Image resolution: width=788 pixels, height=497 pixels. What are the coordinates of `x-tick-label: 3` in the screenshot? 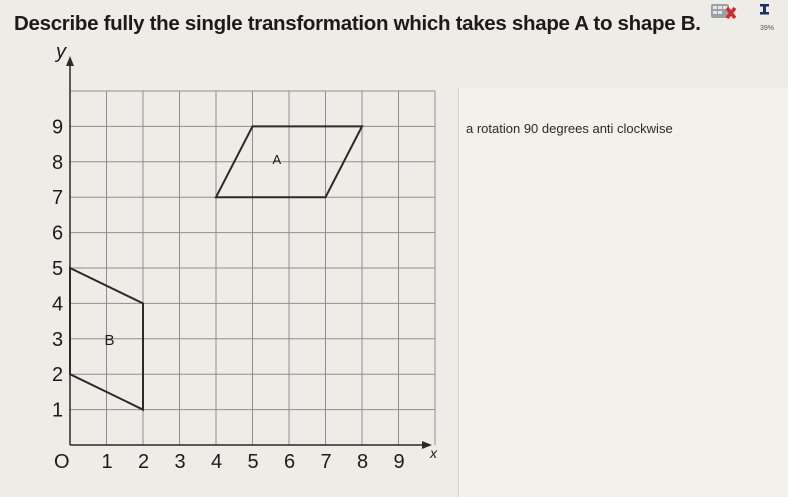 It's located at (180, 462).